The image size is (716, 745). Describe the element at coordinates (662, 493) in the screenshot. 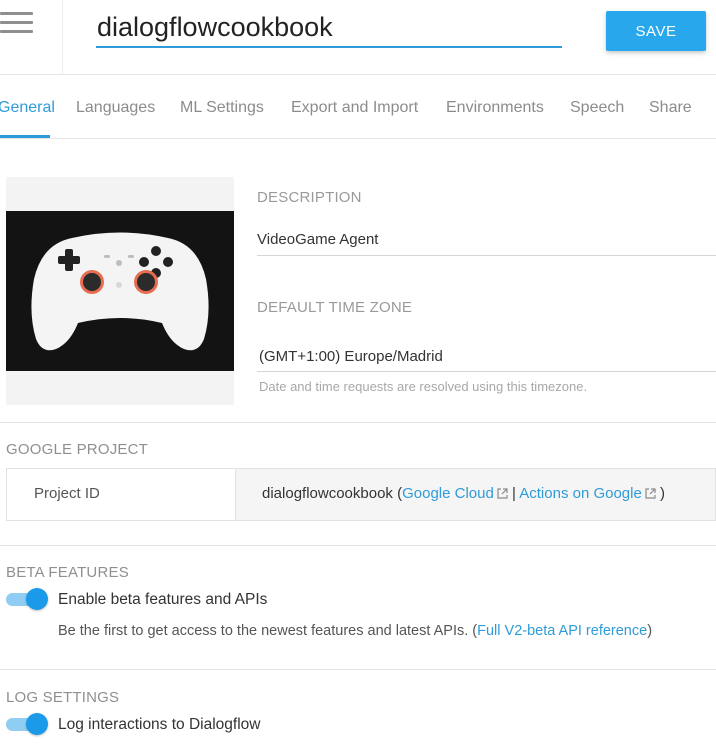

I see `close-paren: )` at that location.